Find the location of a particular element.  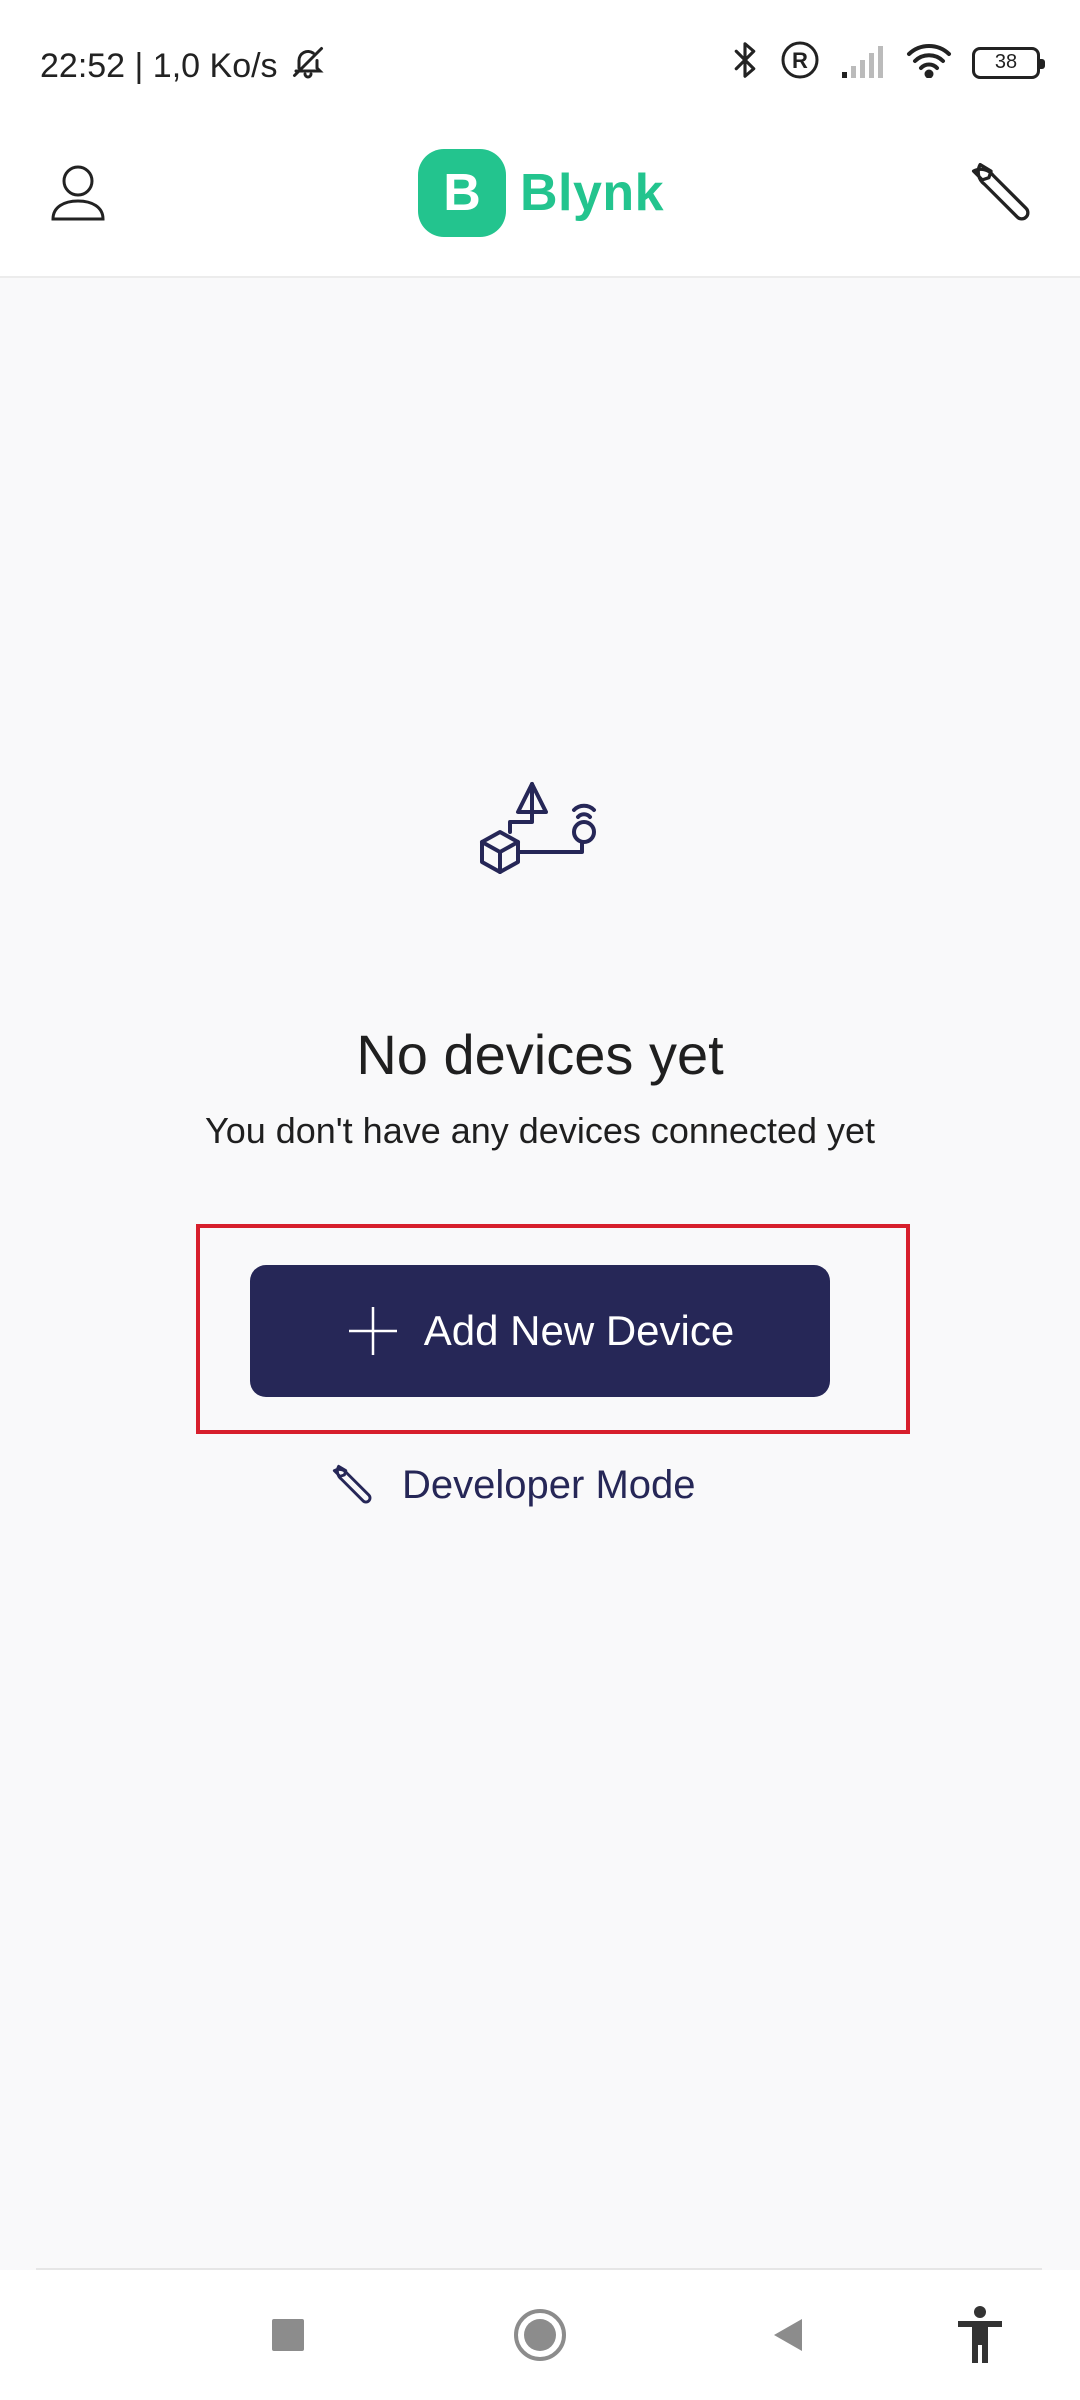

logo-text: Blynk is located at coordinates (592, 193).